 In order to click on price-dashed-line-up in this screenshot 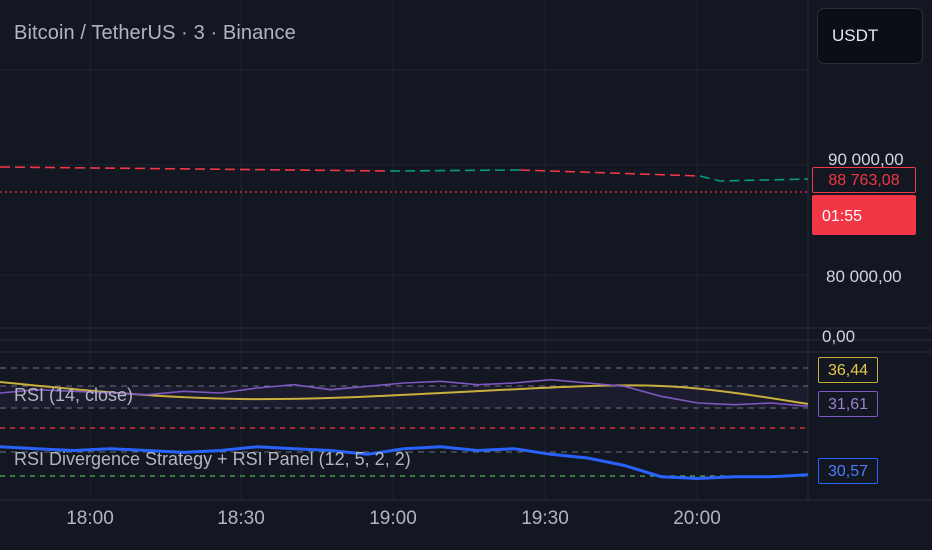, I will do `click(455, 170)`.